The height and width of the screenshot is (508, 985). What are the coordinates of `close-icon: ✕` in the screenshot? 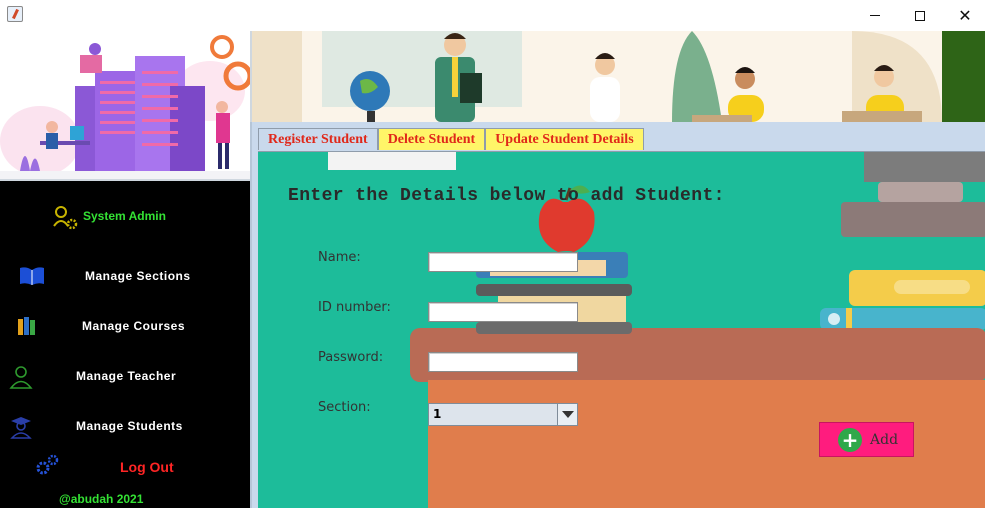 It's located at (965, 15).